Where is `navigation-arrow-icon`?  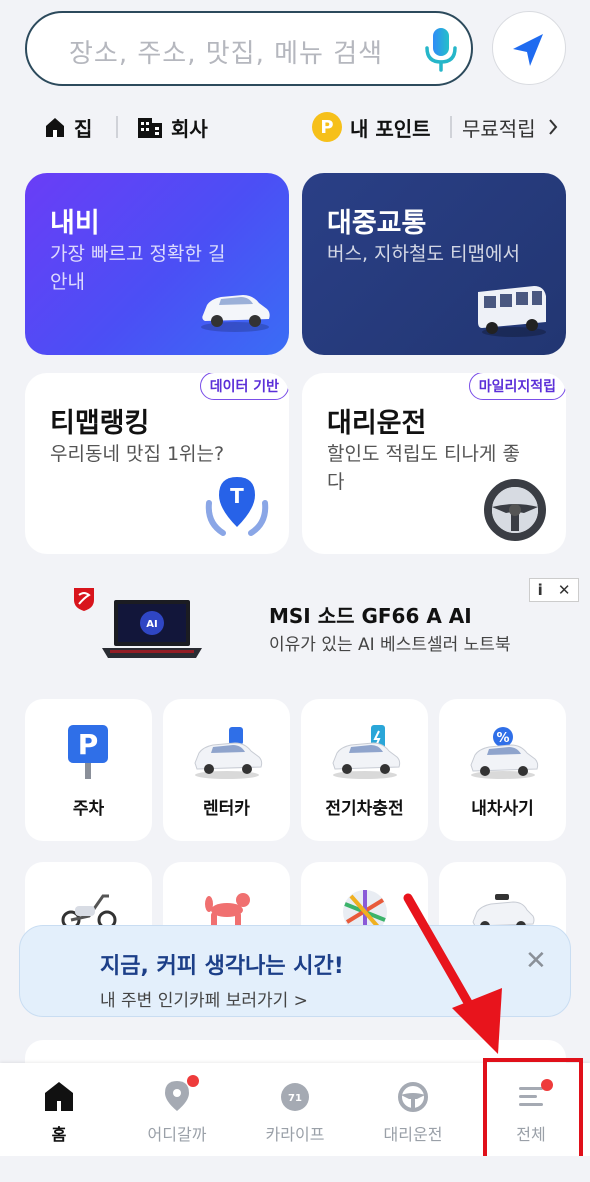 navigation-arrow-icon is located at coordinates (528, 50).